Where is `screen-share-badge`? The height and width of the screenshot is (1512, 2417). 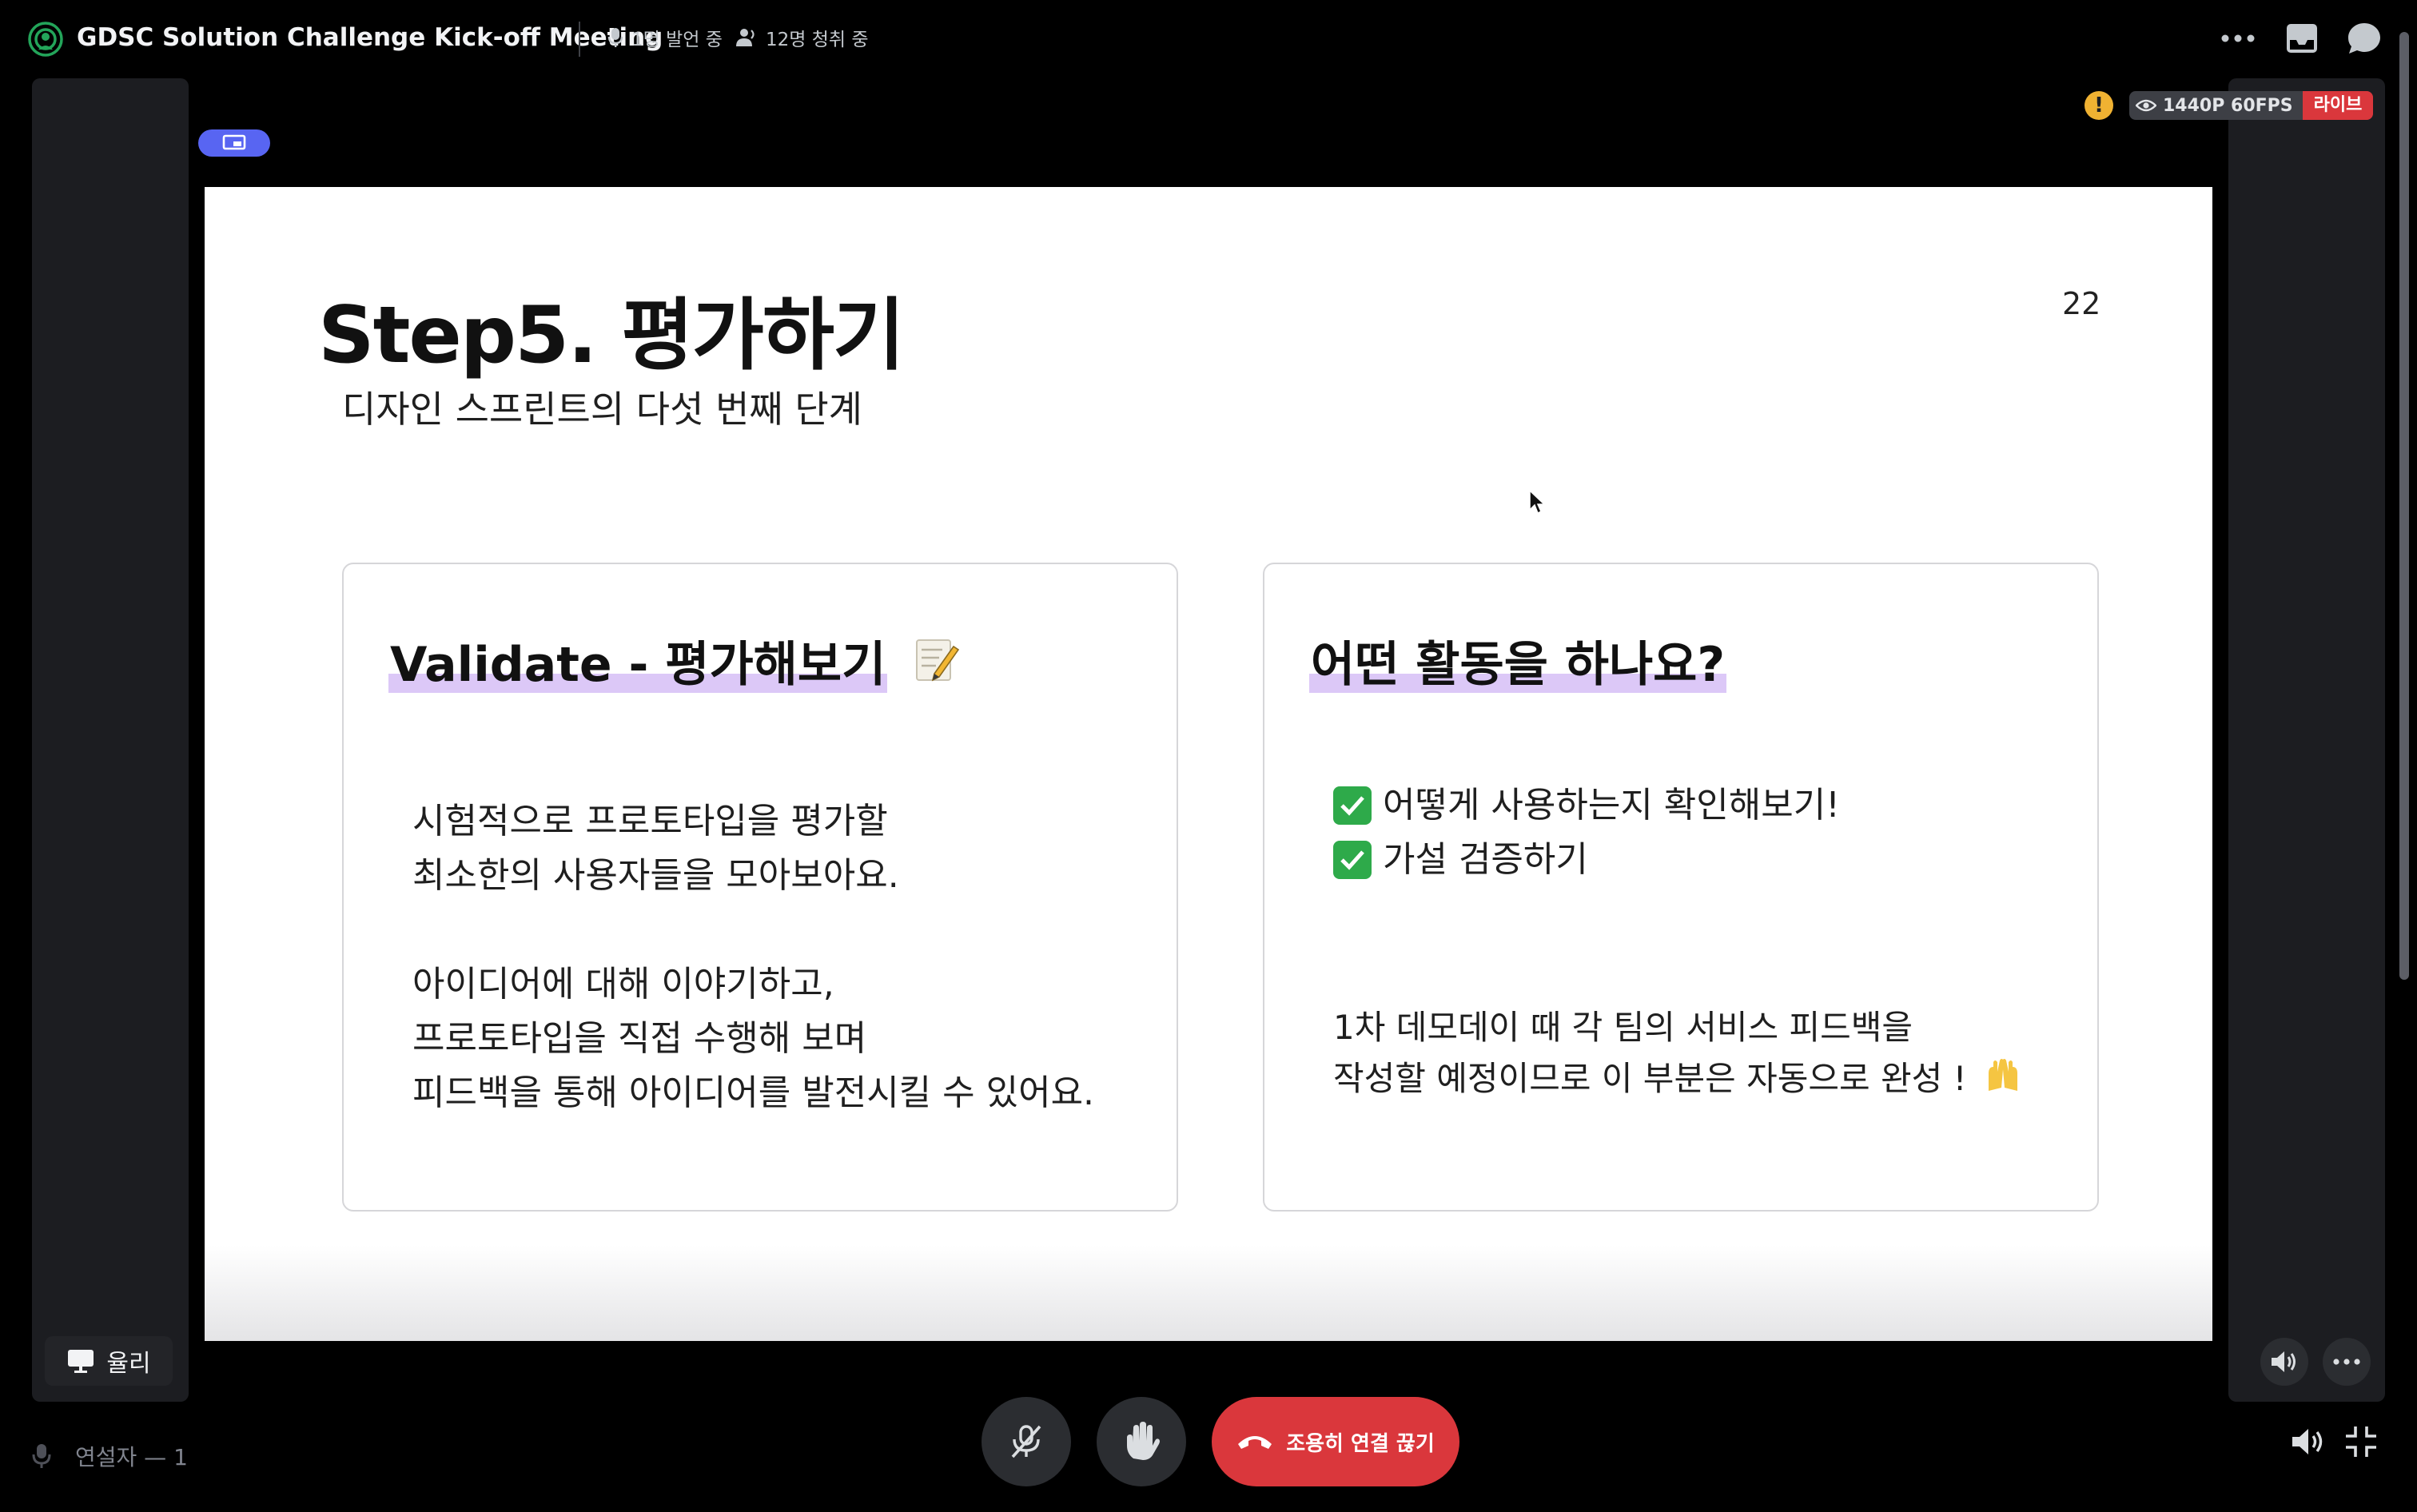
screen-share-badge is located at coordinates (234, 143).